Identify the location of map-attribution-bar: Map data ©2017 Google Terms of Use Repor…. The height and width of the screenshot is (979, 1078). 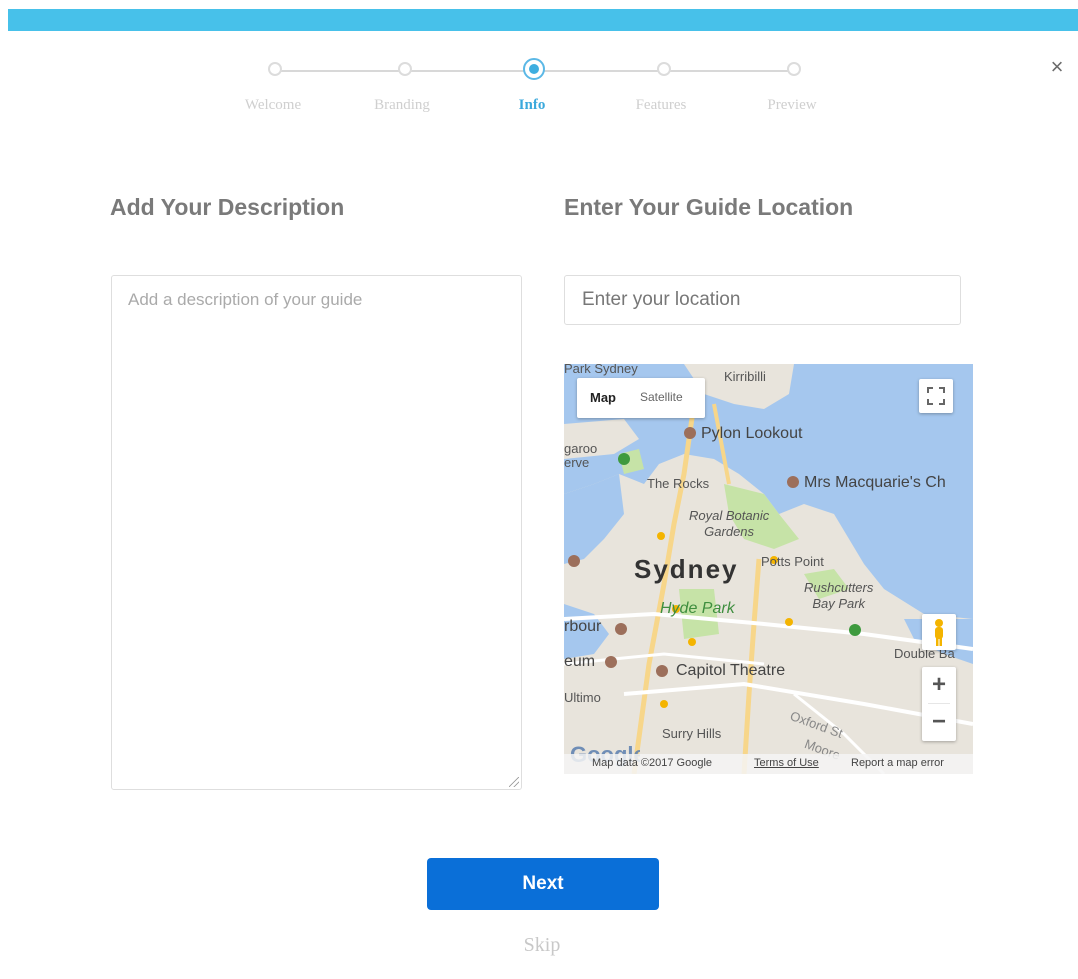
(768, 764).